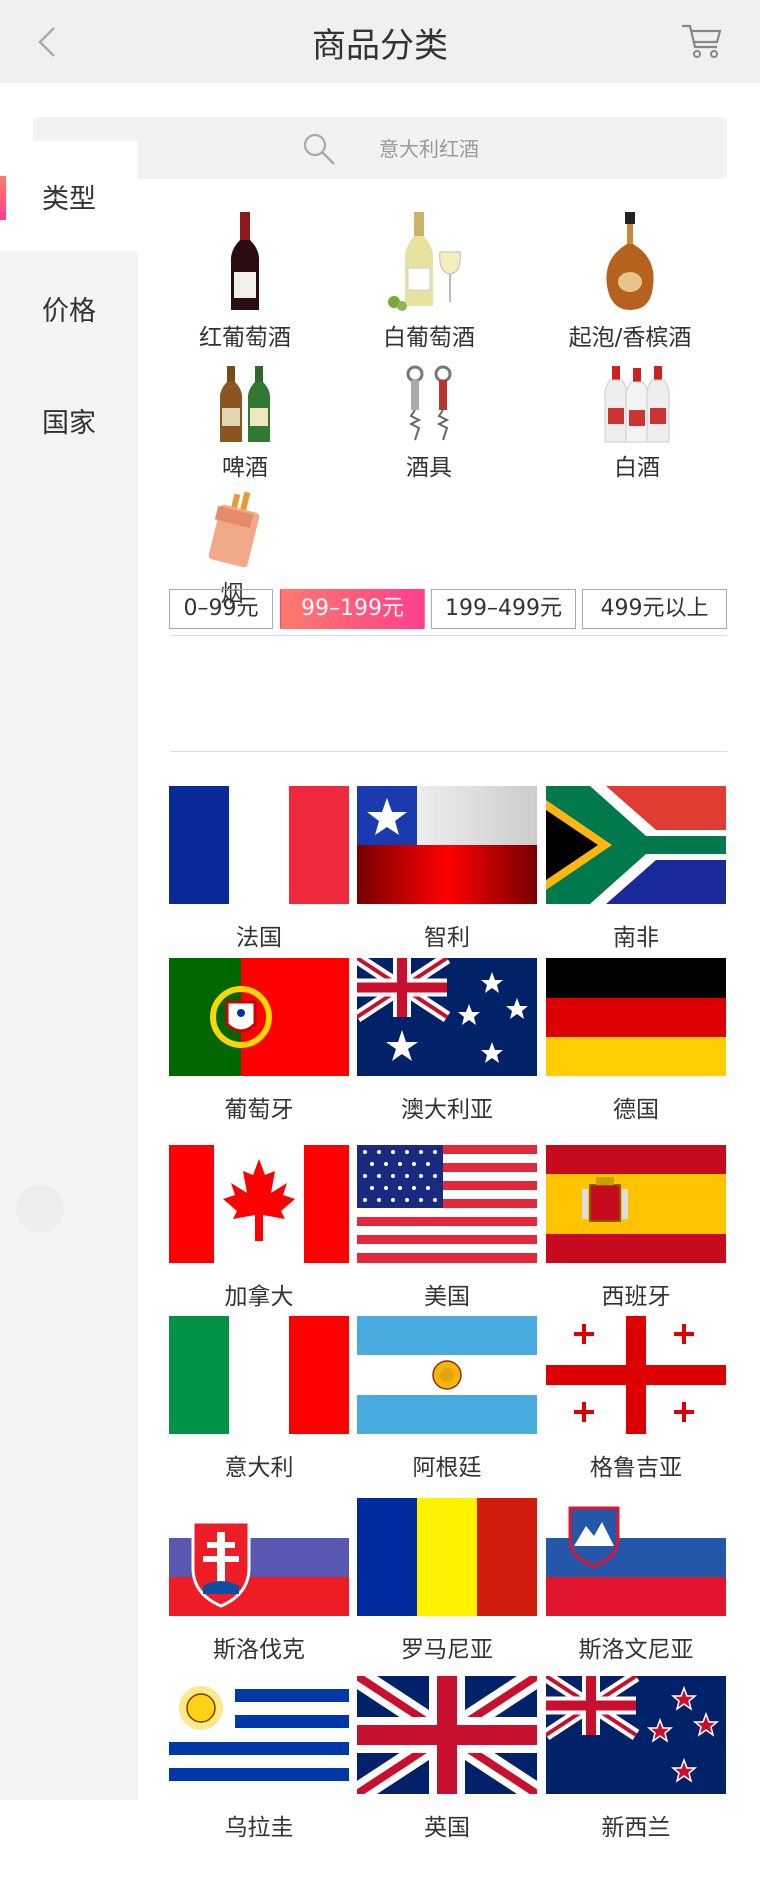  What do you see at coordinates (259, 1375) in the screenshot?
I see `italy-flag-icon` at bounding box center [259, 1375].